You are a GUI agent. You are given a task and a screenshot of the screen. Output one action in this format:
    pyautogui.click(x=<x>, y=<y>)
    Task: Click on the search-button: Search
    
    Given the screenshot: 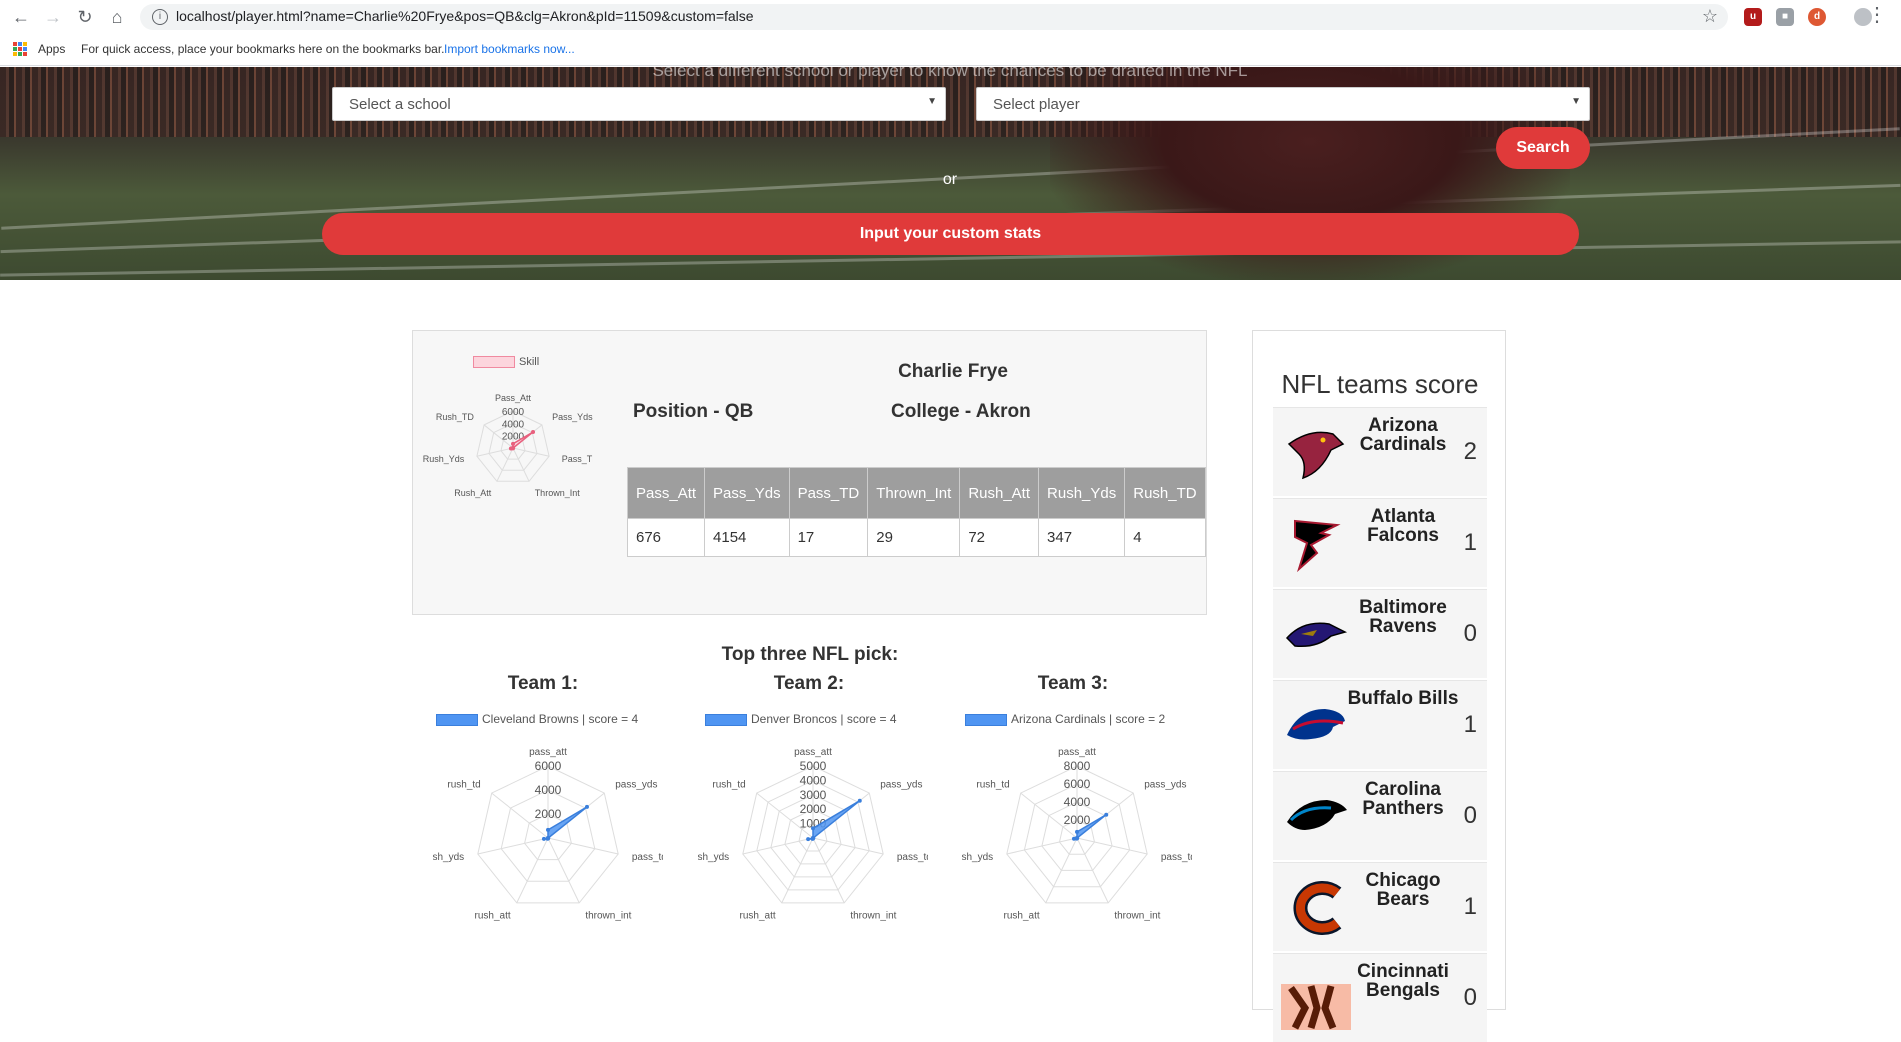 What is the action you would take?
    pyautogui.click(x=1543, y=148)
    